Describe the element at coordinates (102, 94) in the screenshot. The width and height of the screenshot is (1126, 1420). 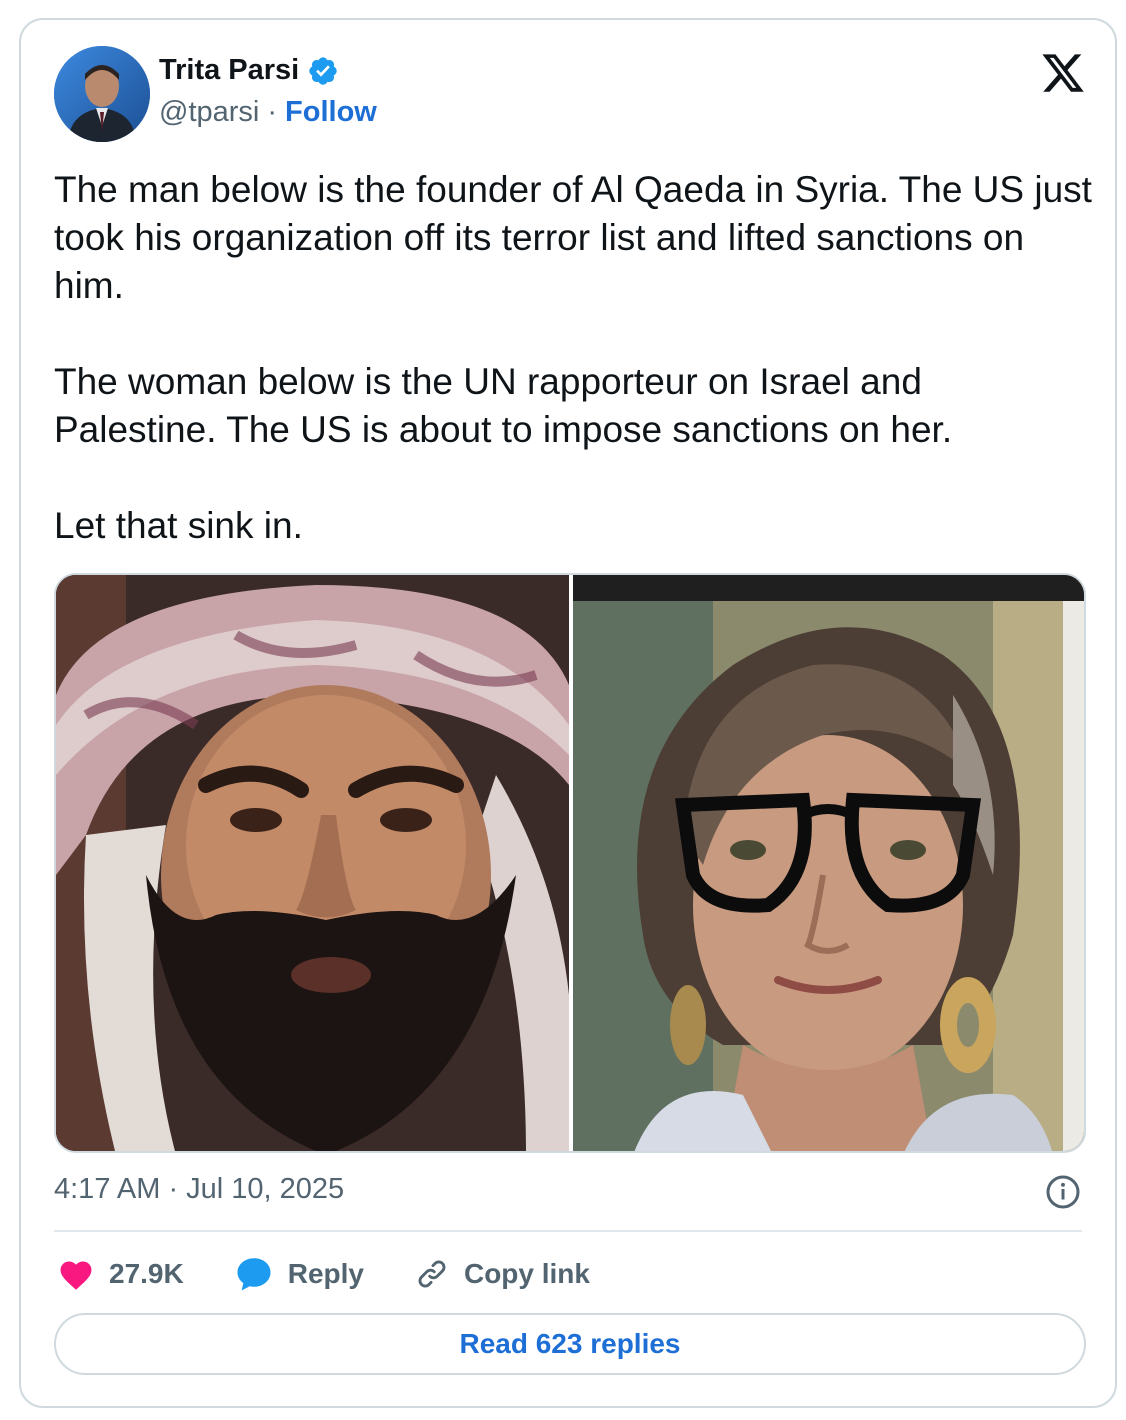
I see `avatar` at that location.